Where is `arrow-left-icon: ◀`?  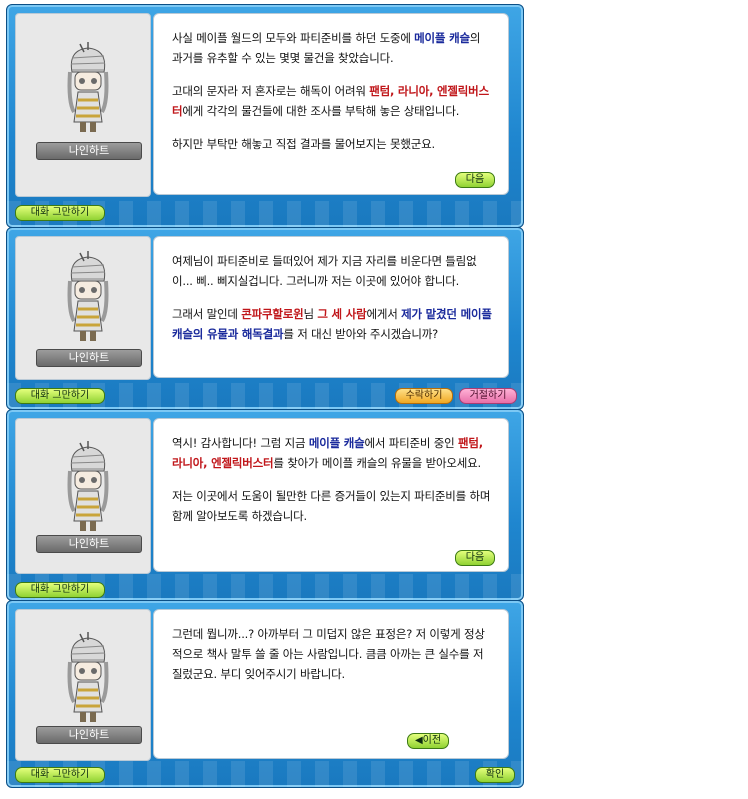
arrow-left-icon: ◀ is located at coordinates (418, 740).